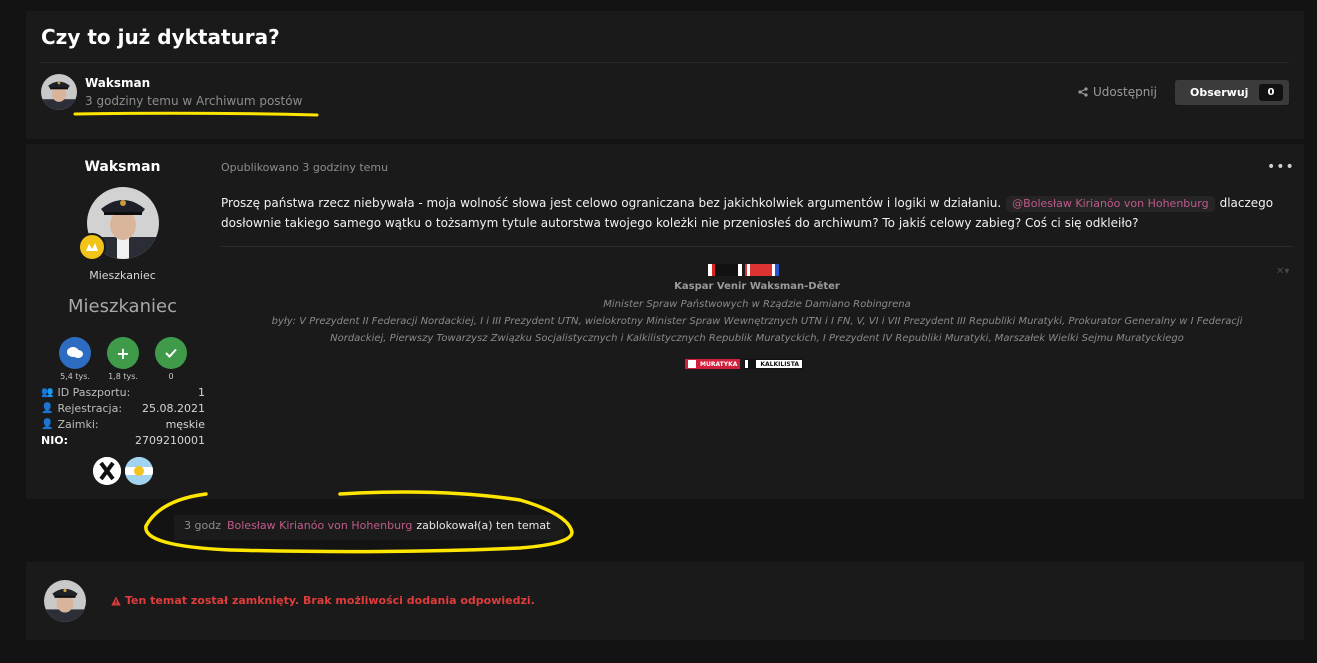  I want to click on stat-value: 1,8 tys., so click(123, 376).